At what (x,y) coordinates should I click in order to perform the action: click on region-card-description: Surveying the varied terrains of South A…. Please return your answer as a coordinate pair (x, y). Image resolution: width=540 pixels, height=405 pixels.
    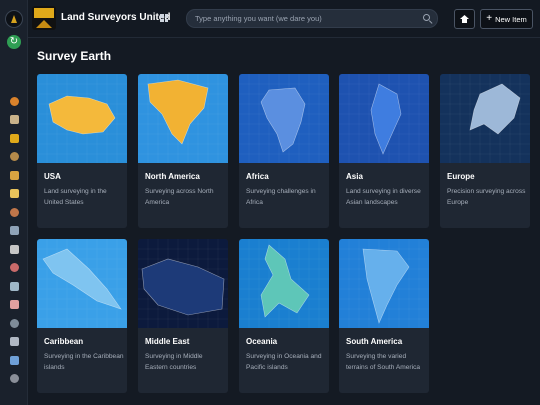
    Looking at the image, I should click on (383, 362).